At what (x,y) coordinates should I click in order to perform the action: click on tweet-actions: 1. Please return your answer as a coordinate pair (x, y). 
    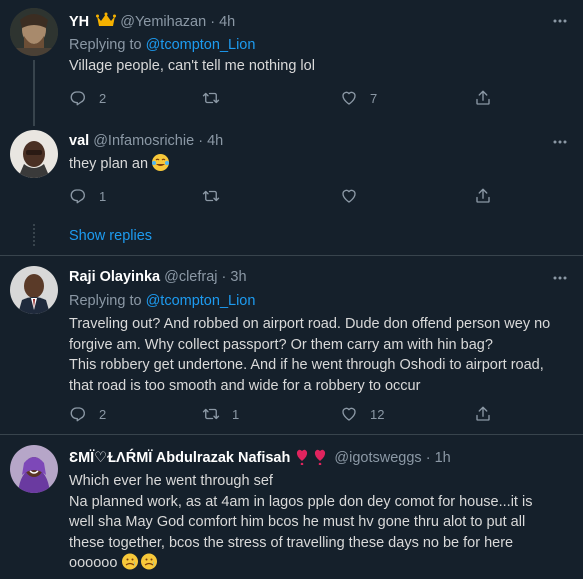
    Looking at the image, I should click on (289, 196).